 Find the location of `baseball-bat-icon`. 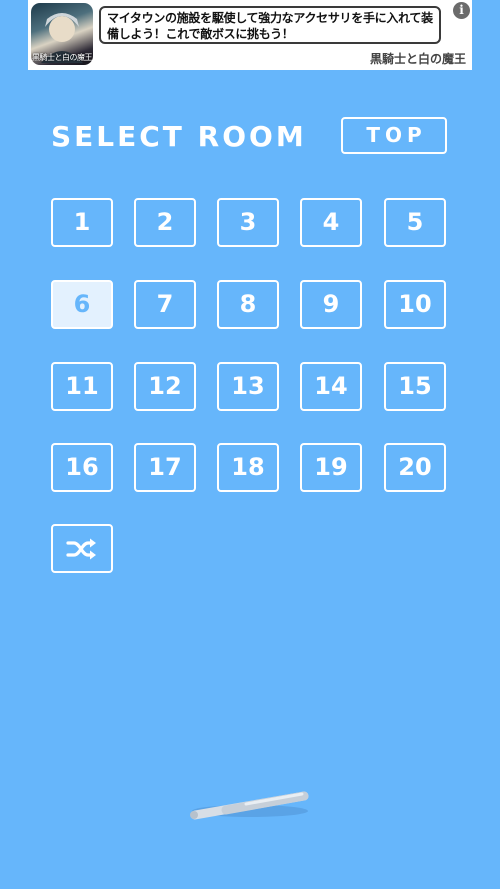

baseball-bat-icon is located at coordinates (251, 805).